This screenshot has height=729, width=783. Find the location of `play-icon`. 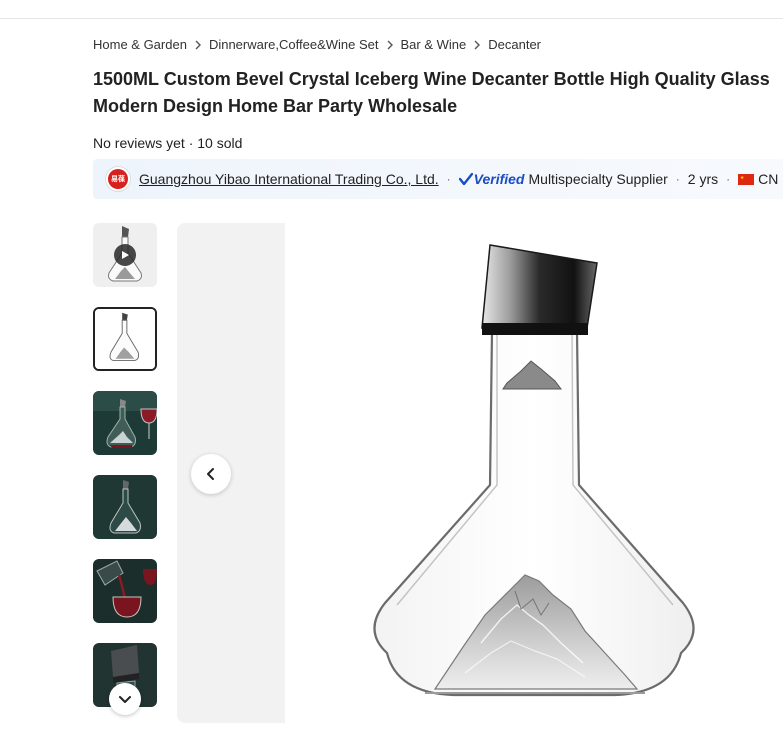

play-icon is located at coordinates (125, 255).